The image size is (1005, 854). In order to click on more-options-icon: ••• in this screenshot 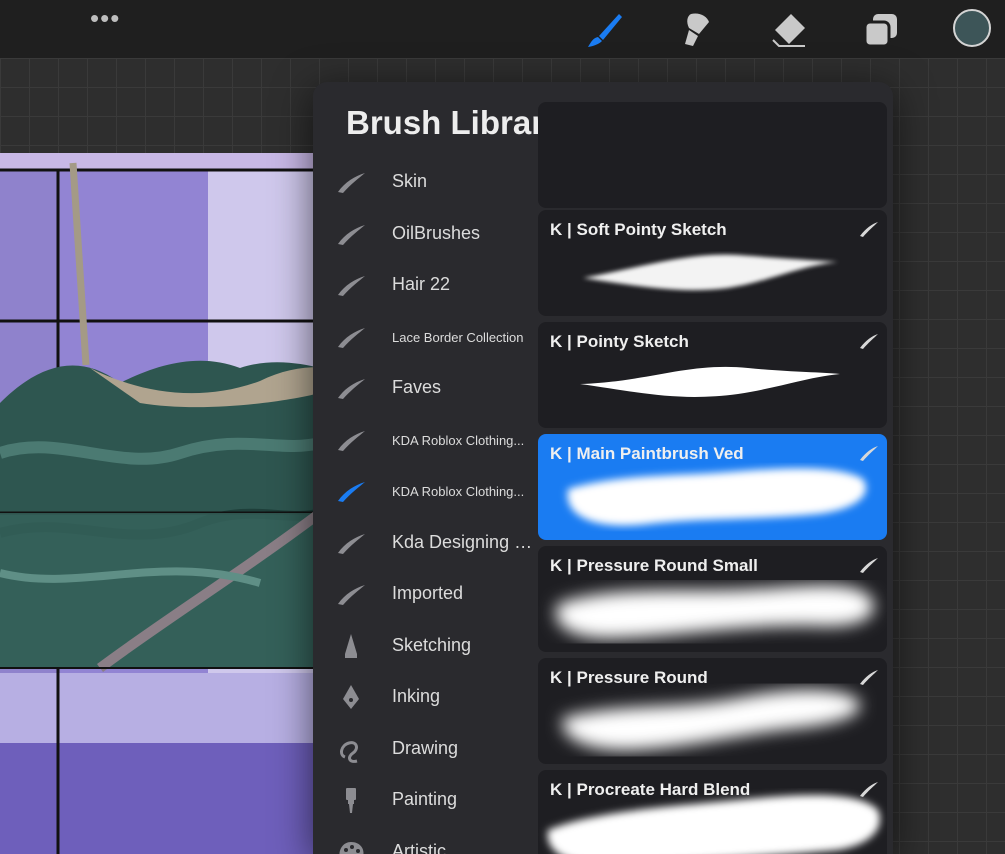, I will do `click(105, 18)`.